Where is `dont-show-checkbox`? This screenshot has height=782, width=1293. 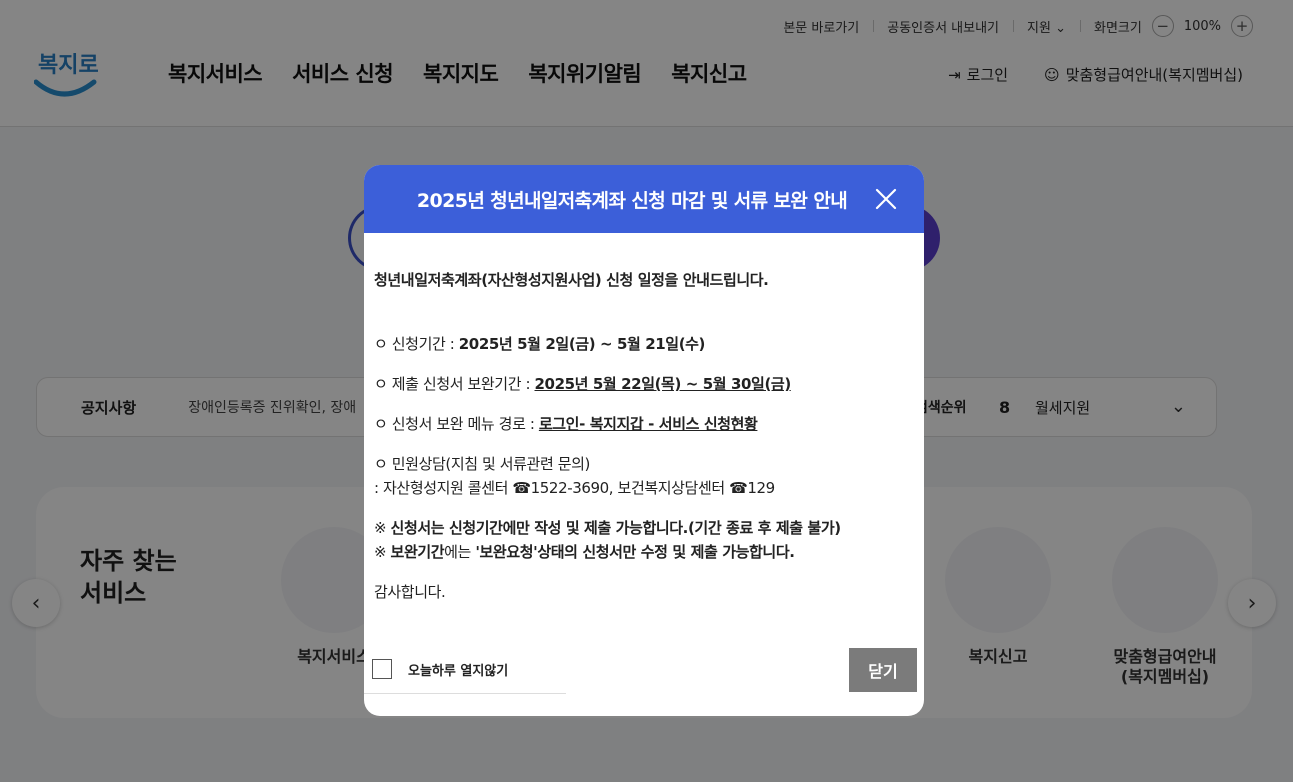
dont-show-checkbox is located at coordinates (382, 669).